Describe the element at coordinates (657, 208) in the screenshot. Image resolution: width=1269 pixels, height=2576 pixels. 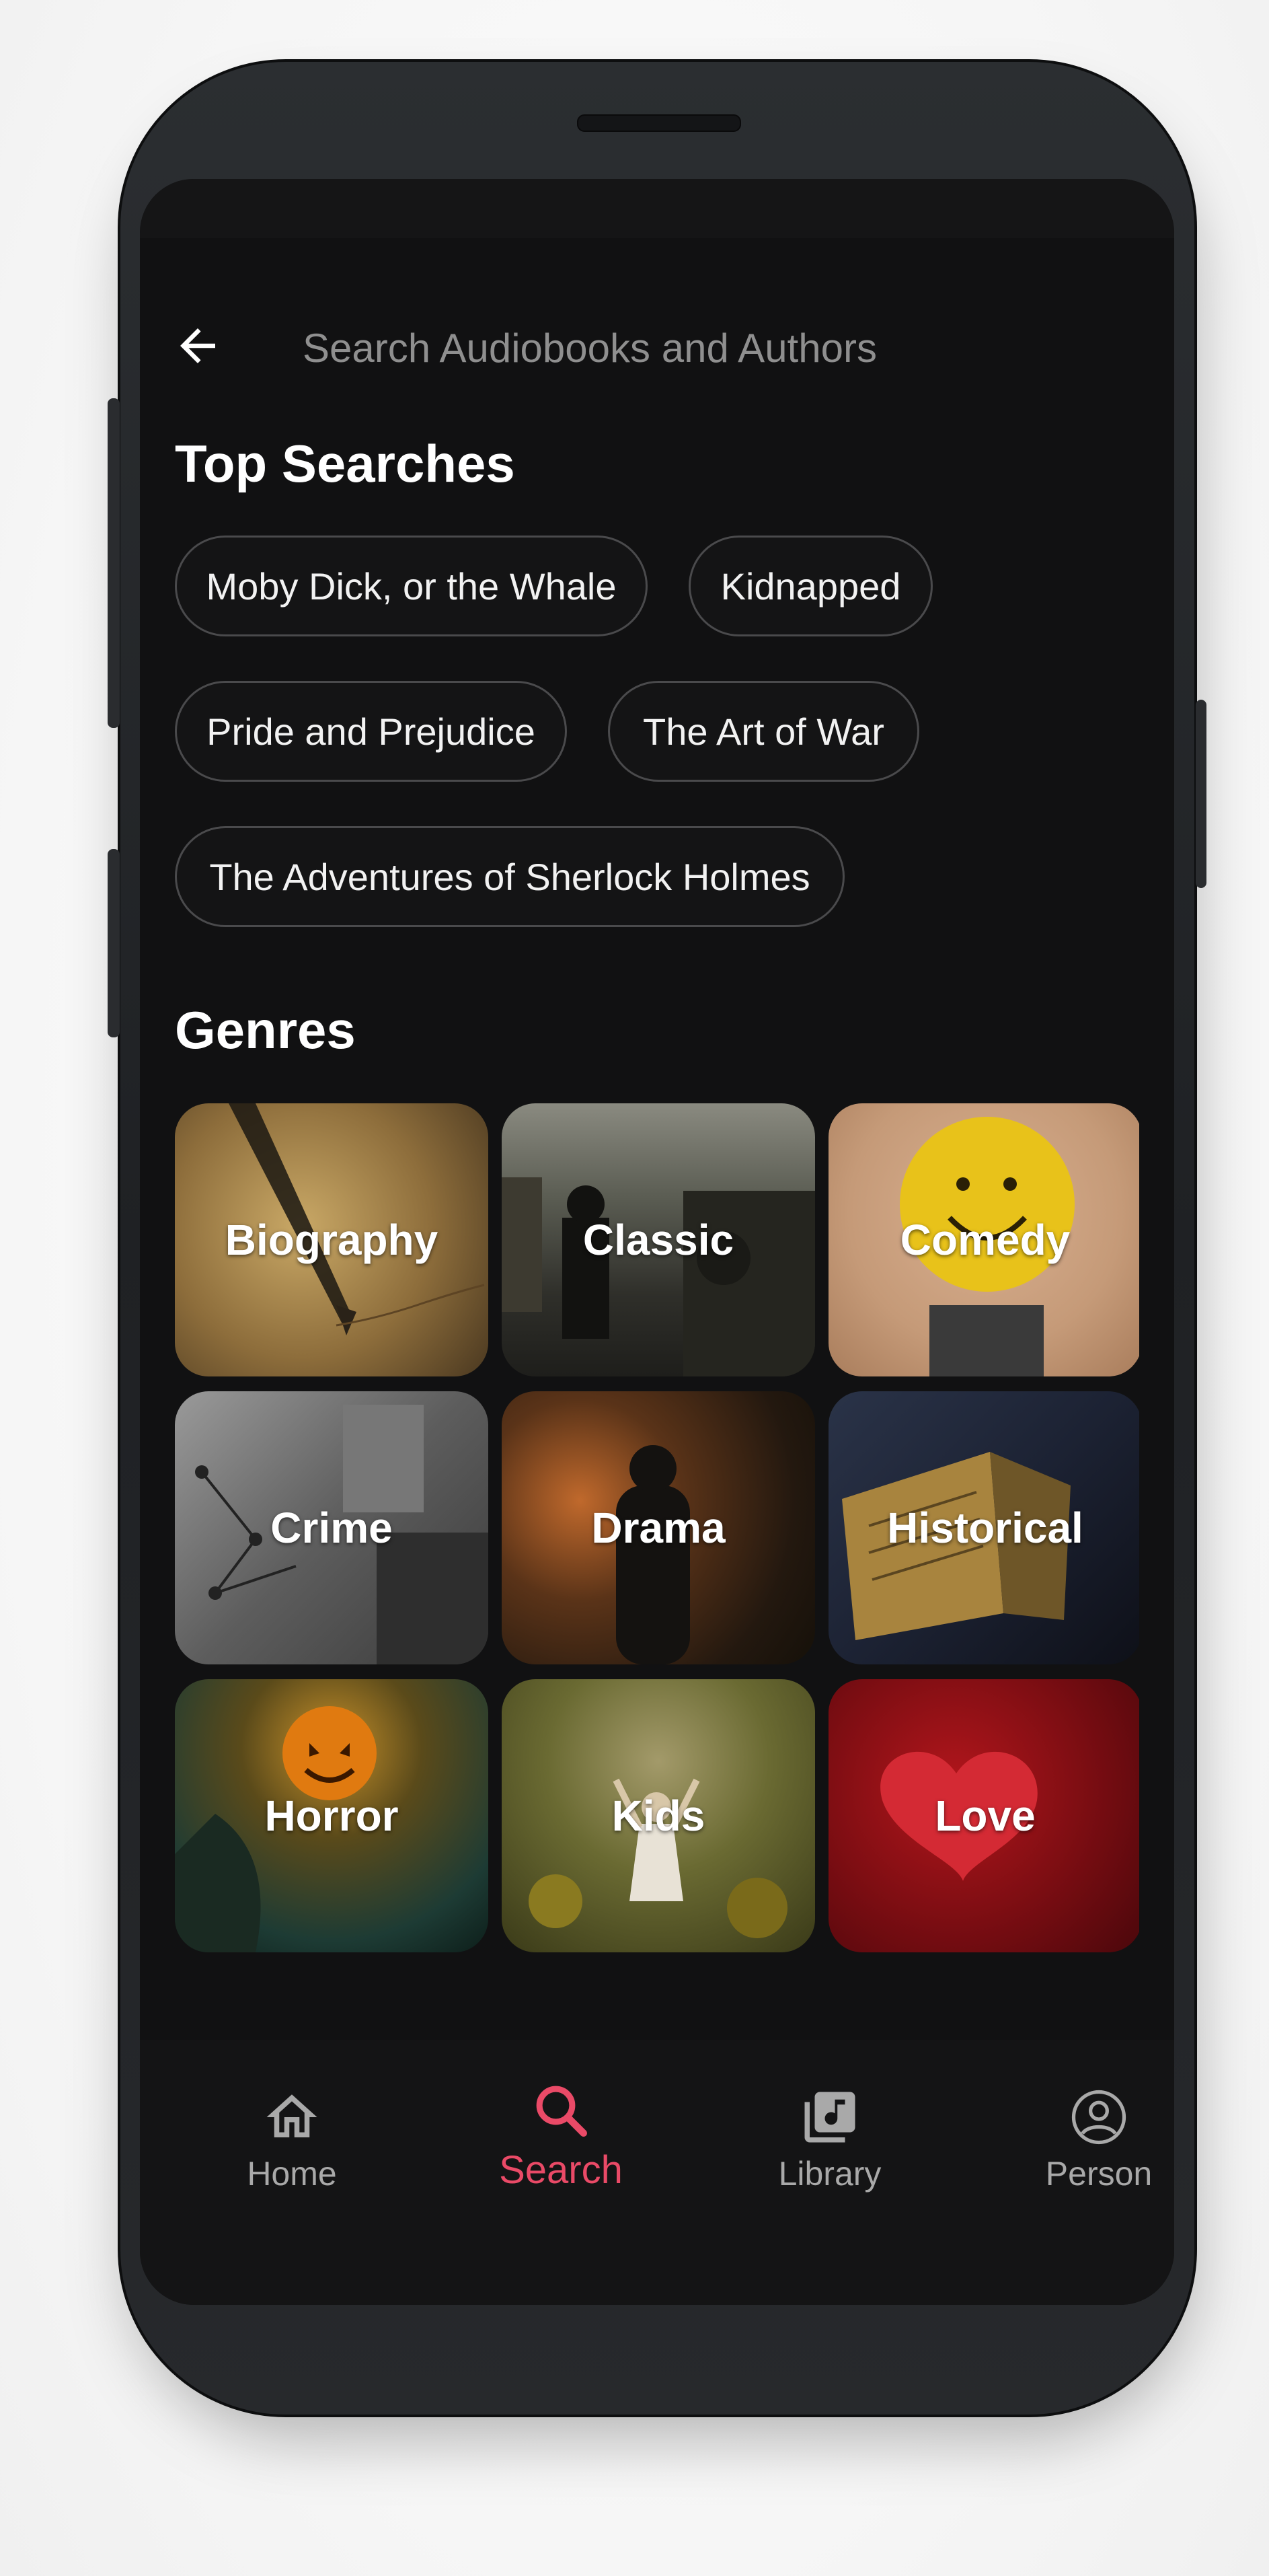
I see `status-bar` at that location.